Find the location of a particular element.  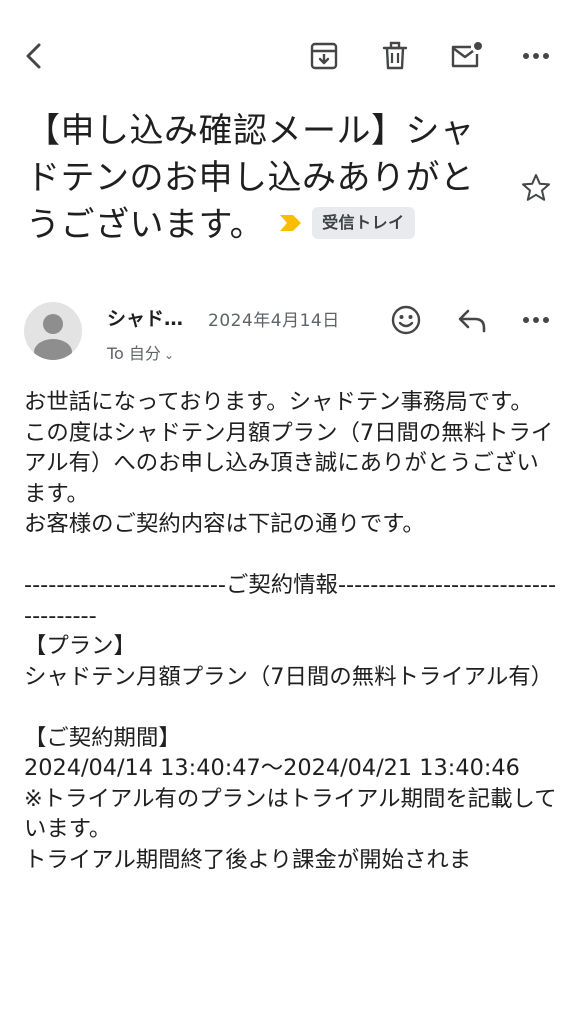

mark-unread-icon is located at coordinates (466, 56).